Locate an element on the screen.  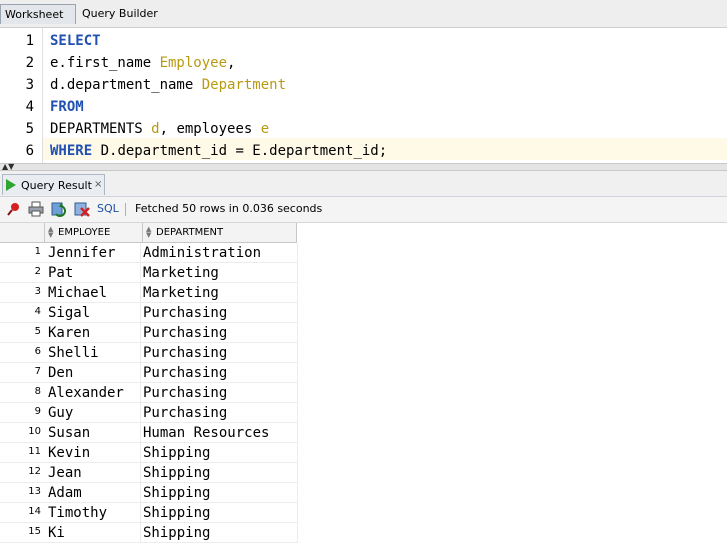
splitter-collapse-icon: ▲▼ is located at coordinates (8, 167).